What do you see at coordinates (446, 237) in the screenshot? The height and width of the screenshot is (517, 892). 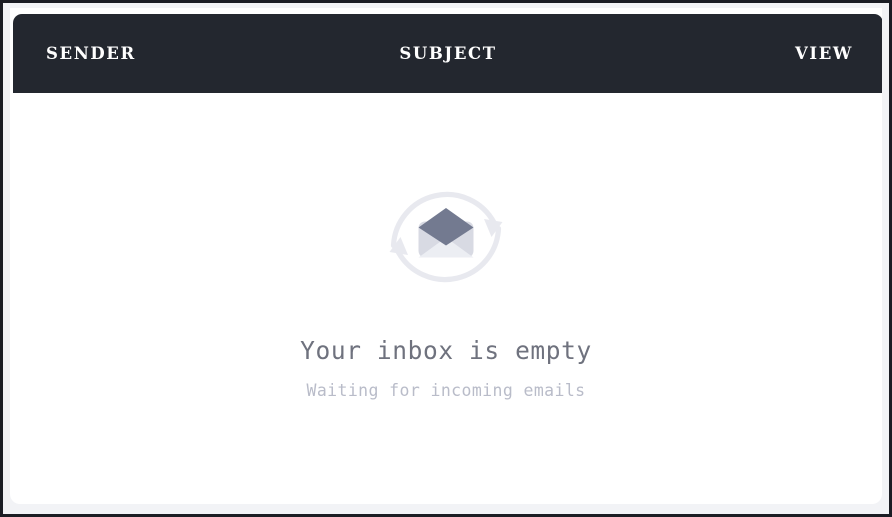 I see `envelope-sync-icon` at bounding box center [446, 237].